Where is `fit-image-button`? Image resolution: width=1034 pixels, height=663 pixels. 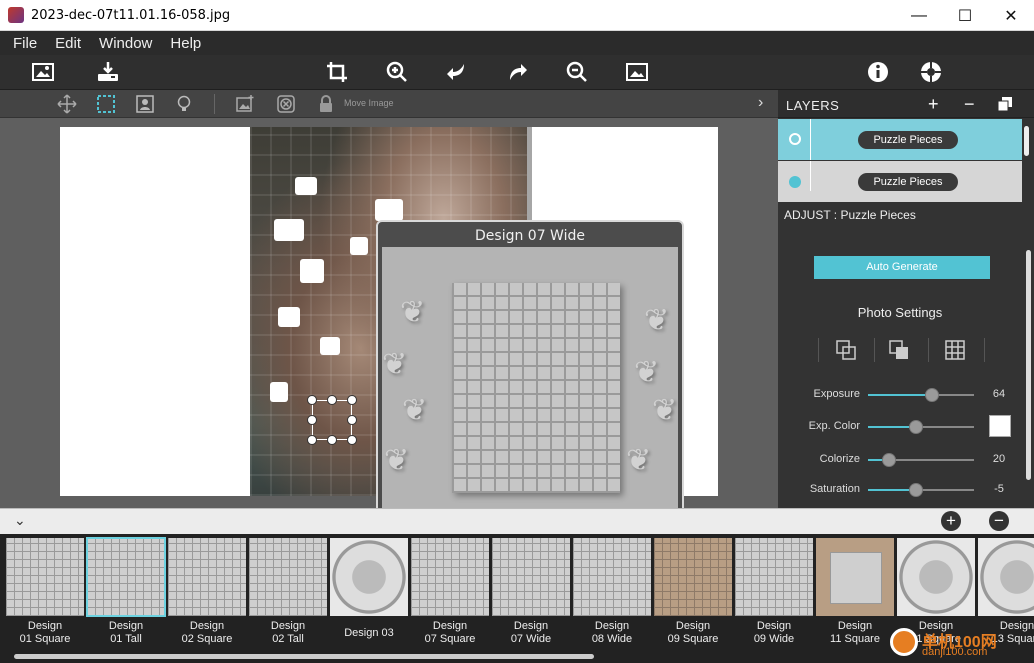
fit-image-button is located at coordinates (637, 72).